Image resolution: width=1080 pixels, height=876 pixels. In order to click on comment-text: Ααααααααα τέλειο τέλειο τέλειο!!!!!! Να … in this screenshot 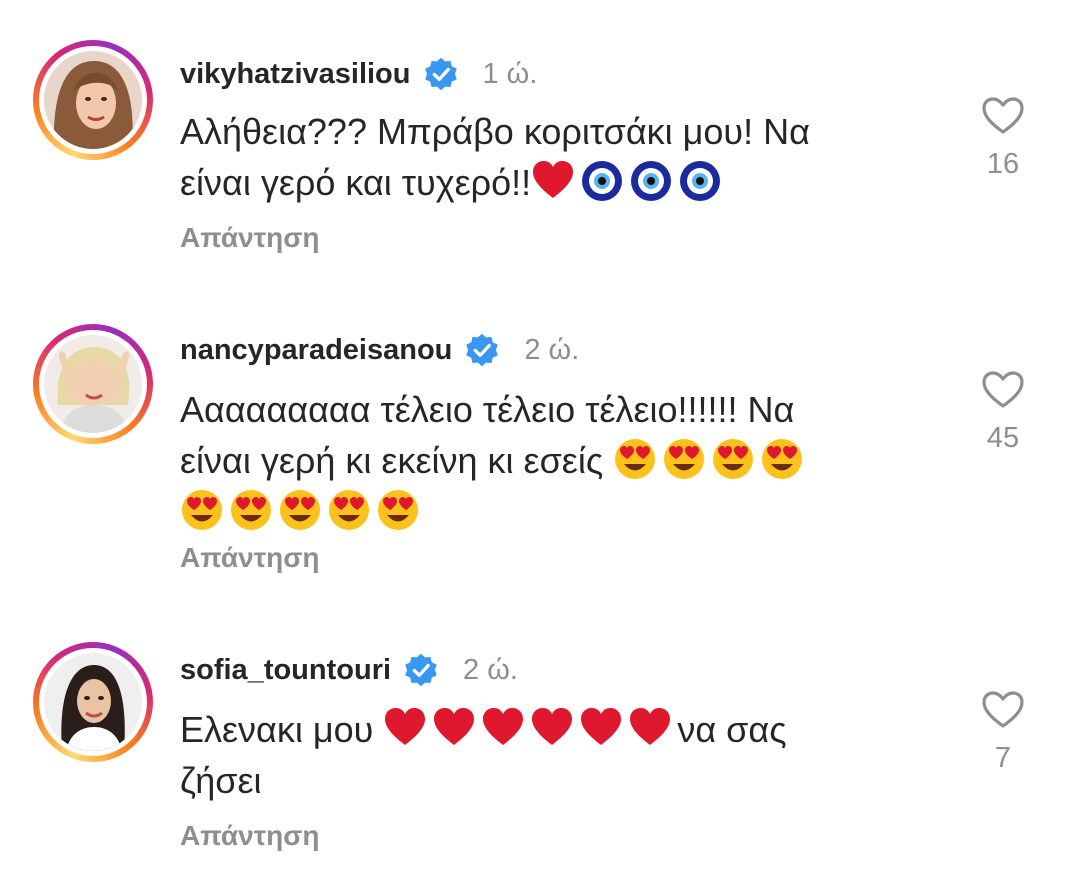, I will do `click(560, 460)`.